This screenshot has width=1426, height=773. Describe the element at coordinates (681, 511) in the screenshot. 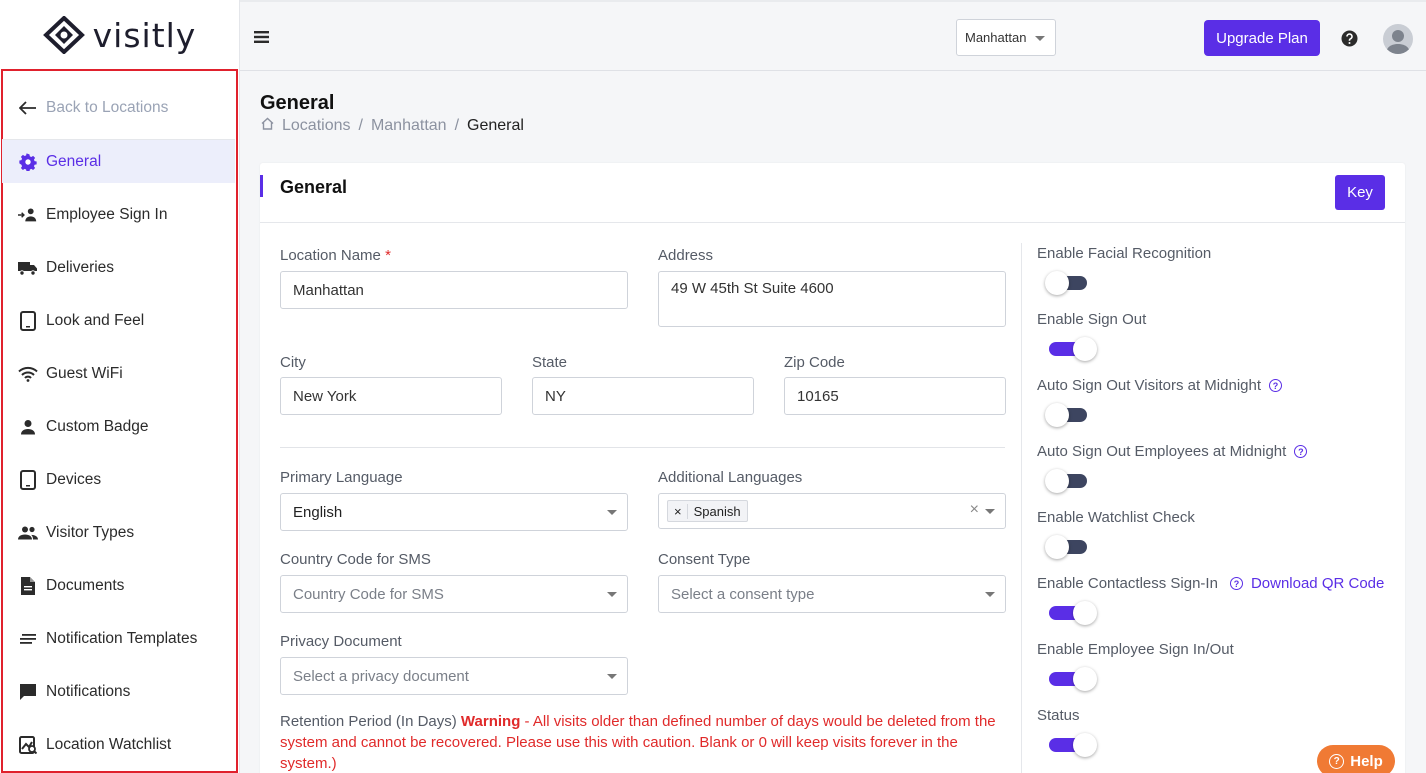

I see `remove-chip-icon: ×` at that location.